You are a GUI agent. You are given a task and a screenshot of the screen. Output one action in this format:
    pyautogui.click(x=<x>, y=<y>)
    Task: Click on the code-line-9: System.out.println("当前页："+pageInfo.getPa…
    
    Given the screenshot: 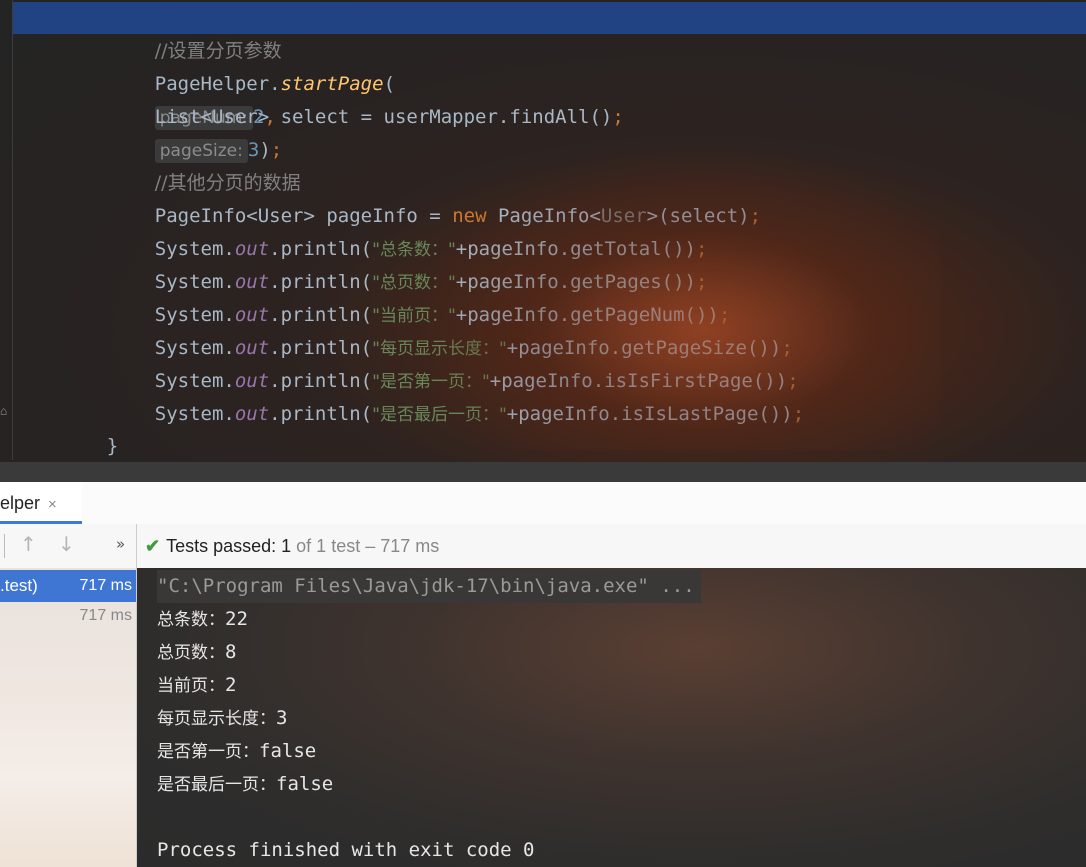 What is the action you would take?
    pyautogui.click(x=420, y=296)
    